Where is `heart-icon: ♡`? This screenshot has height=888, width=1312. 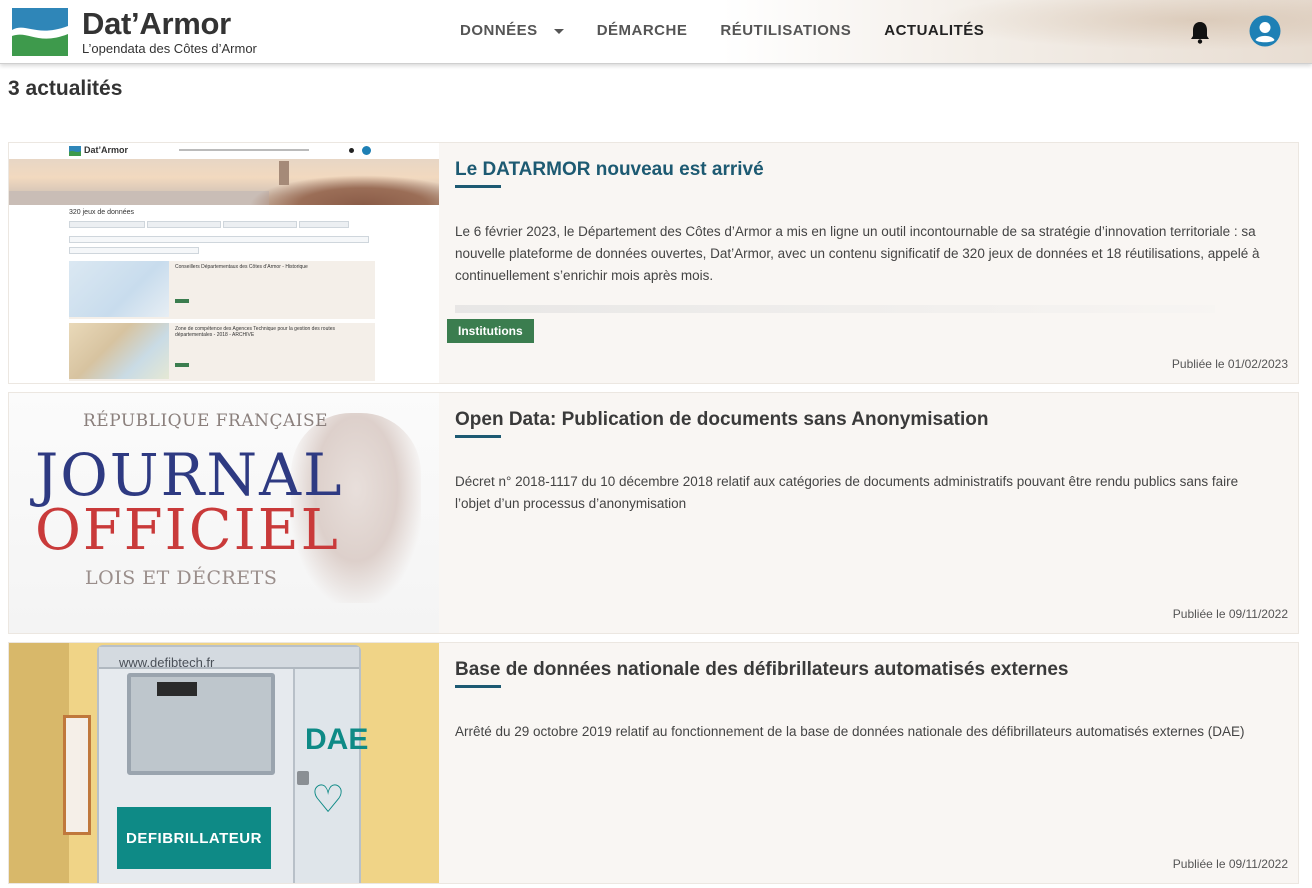
heart-icon: ♡ is located at coordinates (328, 800).